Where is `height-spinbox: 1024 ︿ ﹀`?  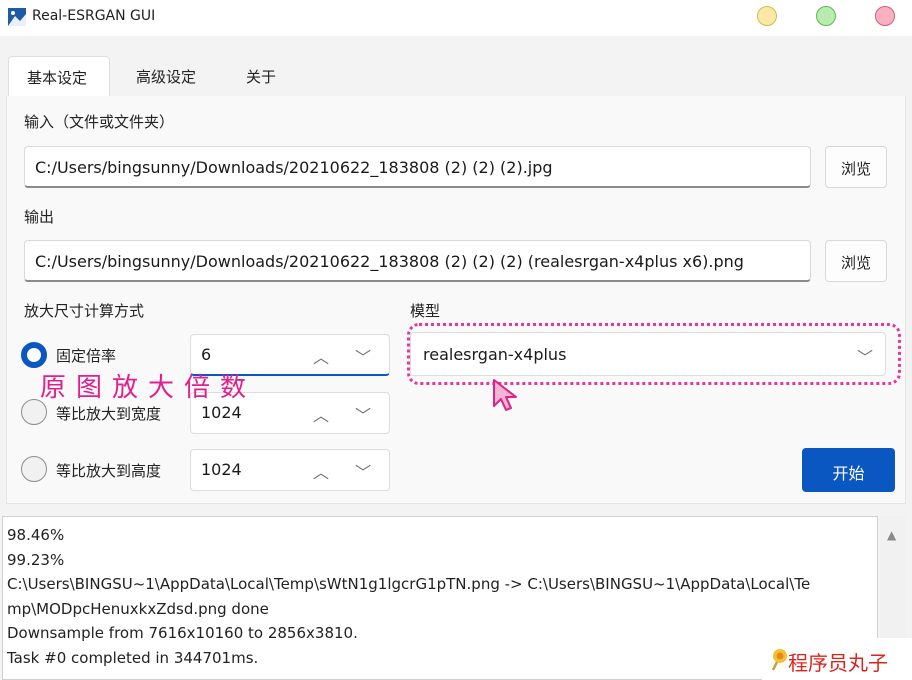 height-spinbox: 1024 ︿ ﹀ is located at coordinates (290, 470).